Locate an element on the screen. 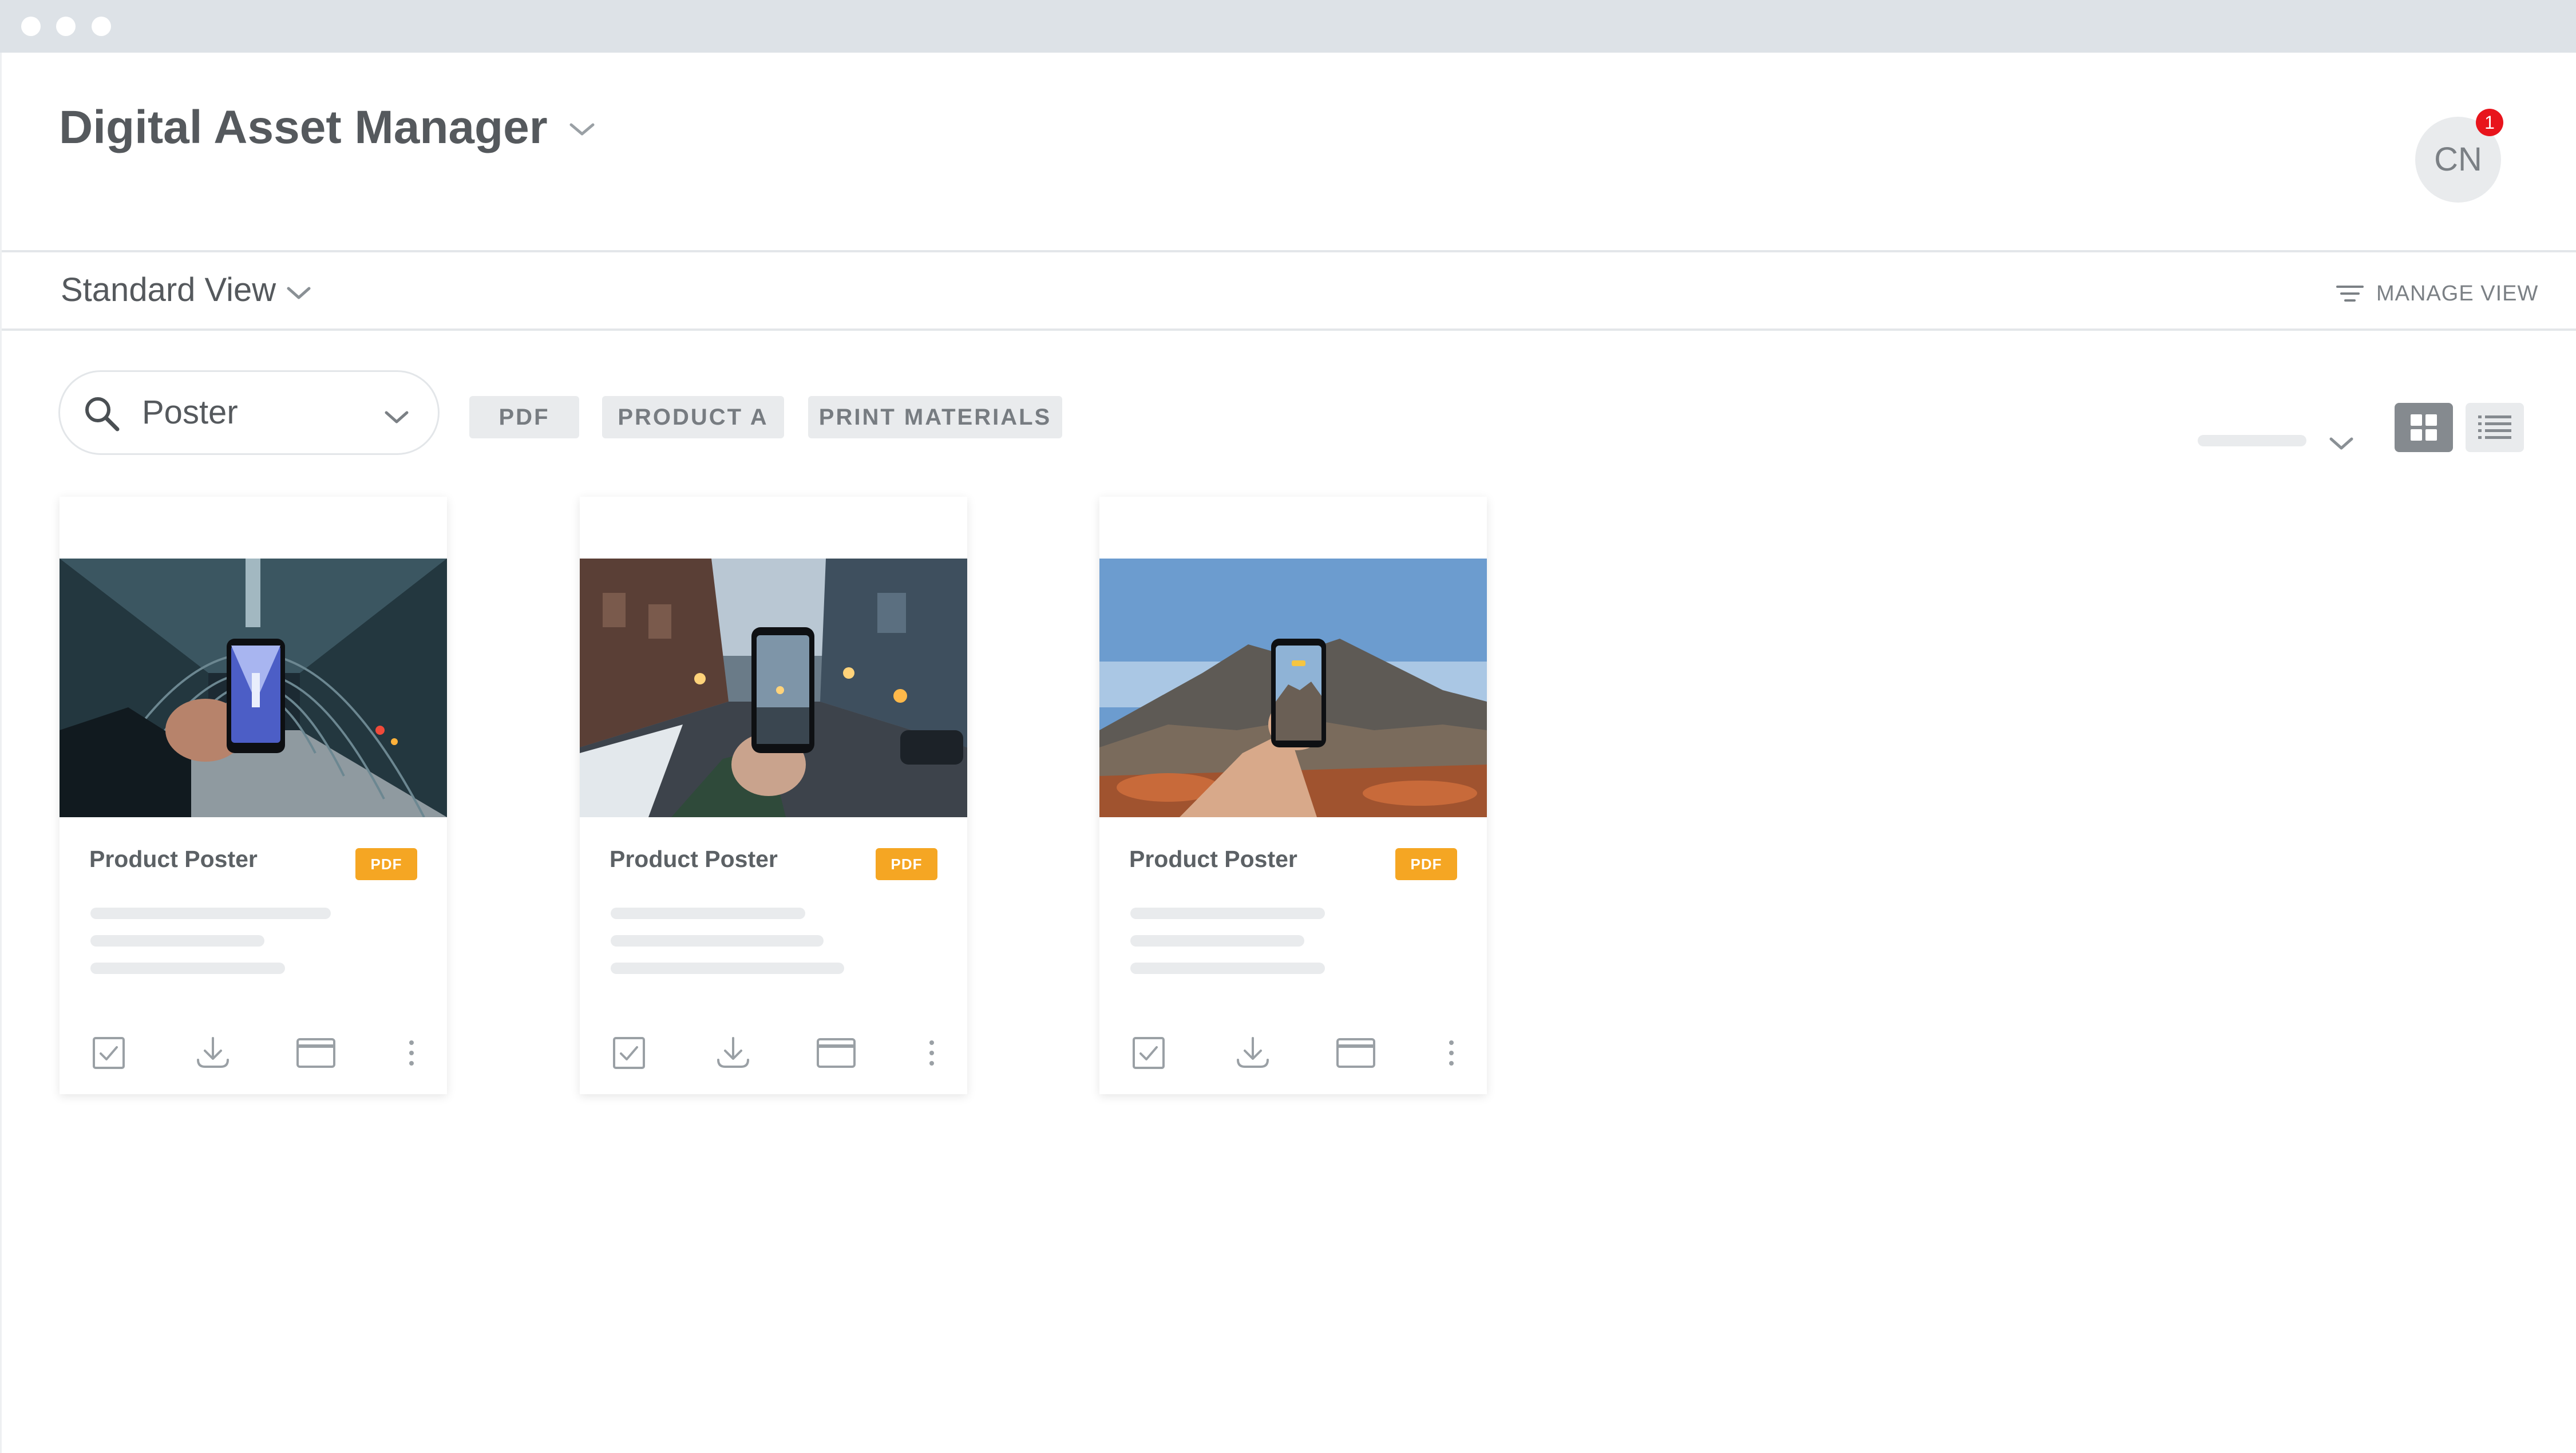 This screenshot has width=2576, height=1453. list-view-button is located at coordinates (2495, 427).